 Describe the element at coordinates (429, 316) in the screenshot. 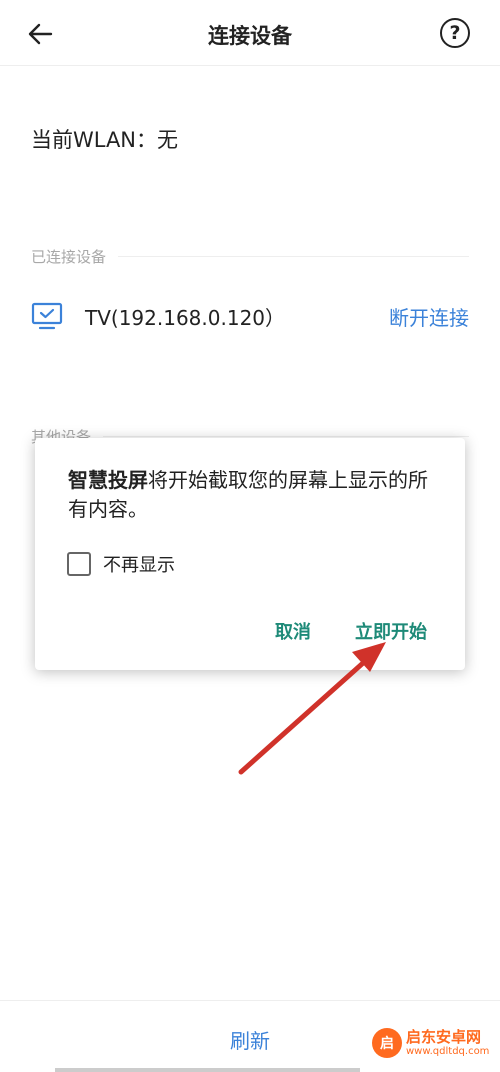

I see `disconnect-button: 断开连接` at that location.